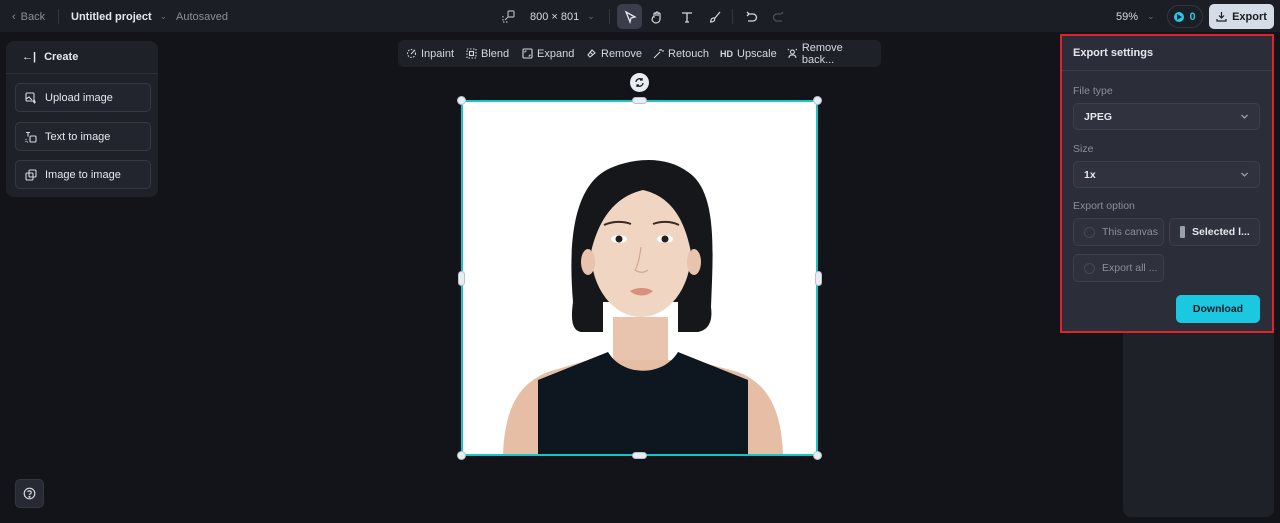 The height and width of the screenshot is (523, 1280). I want to click on inpaint-button: Inpaint, so click(436, 53).